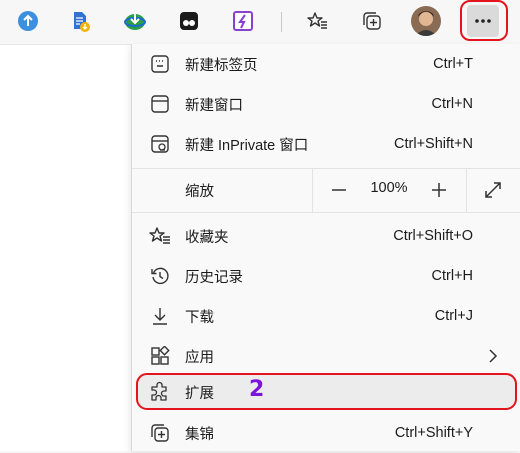 This screenshot has height=453, width=520. I want to click on menu-item-label: 应用, so click(199, 357).